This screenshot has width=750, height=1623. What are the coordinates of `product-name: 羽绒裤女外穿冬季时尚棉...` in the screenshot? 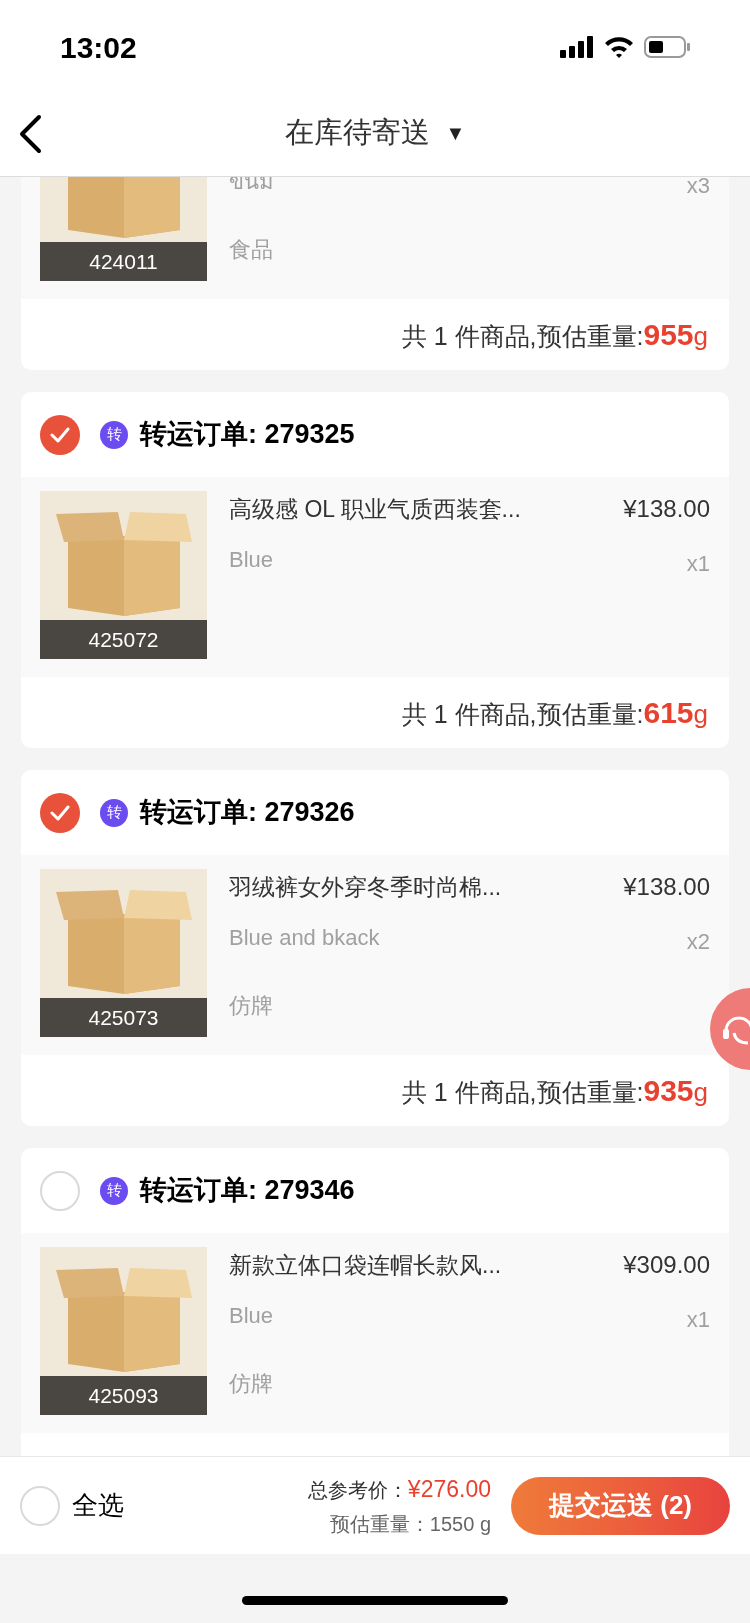 It's located at (365, 887).